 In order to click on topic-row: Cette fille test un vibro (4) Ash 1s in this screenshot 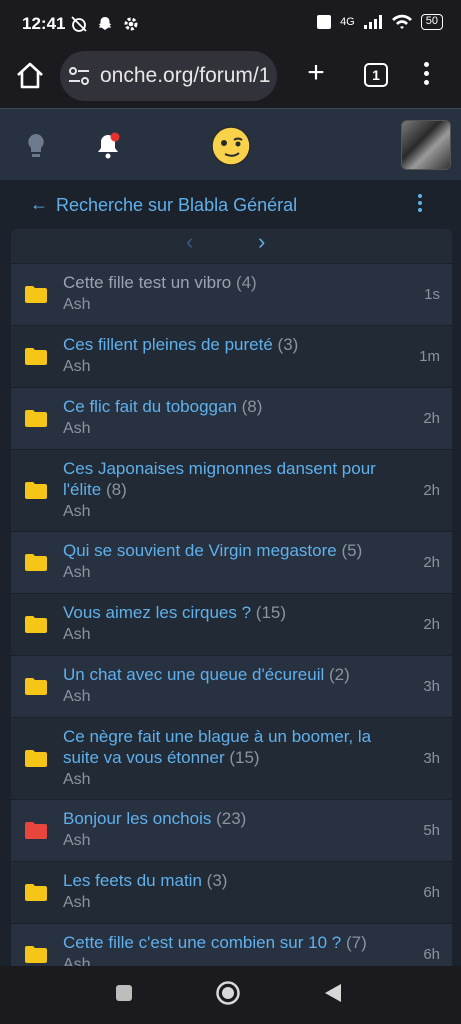, I will do `click(231, 294)`.